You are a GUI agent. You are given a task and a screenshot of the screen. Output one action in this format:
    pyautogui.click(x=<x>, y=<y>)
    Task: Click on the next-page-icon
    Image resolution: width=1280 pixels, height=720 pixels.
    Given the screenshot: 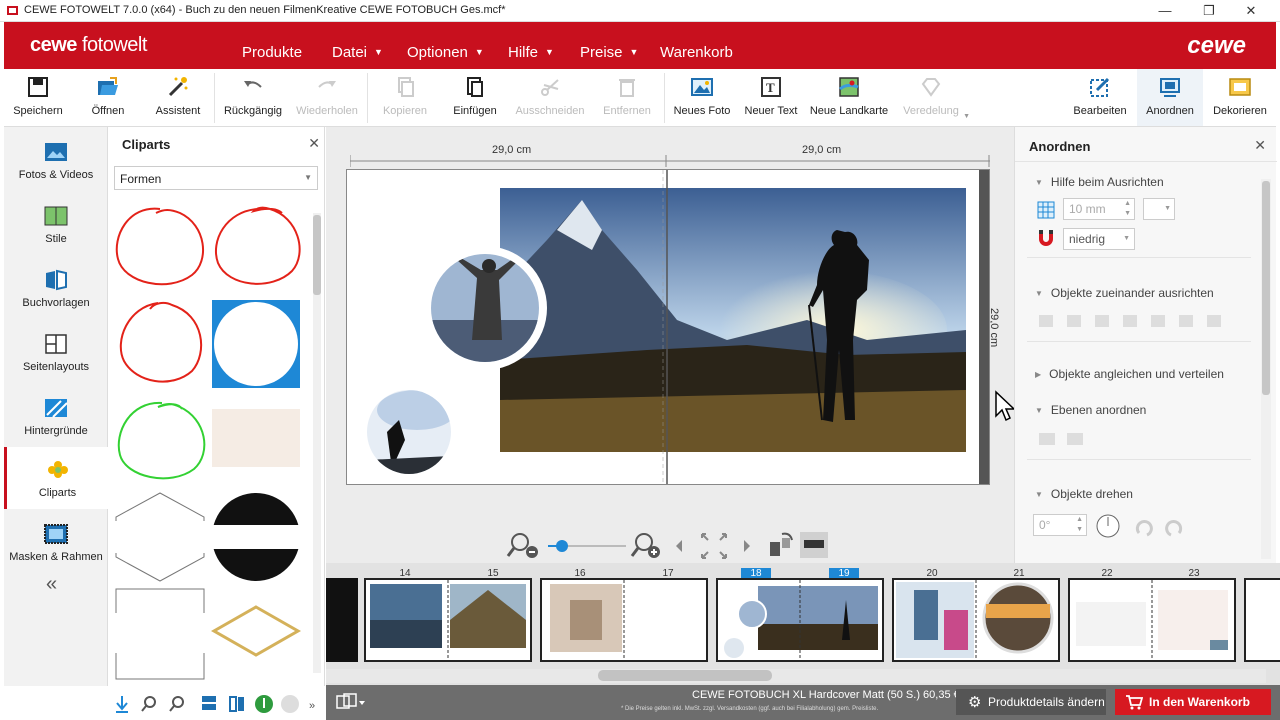 What is the action you would take?
    pyautogui.click(x=747, y=546)
    